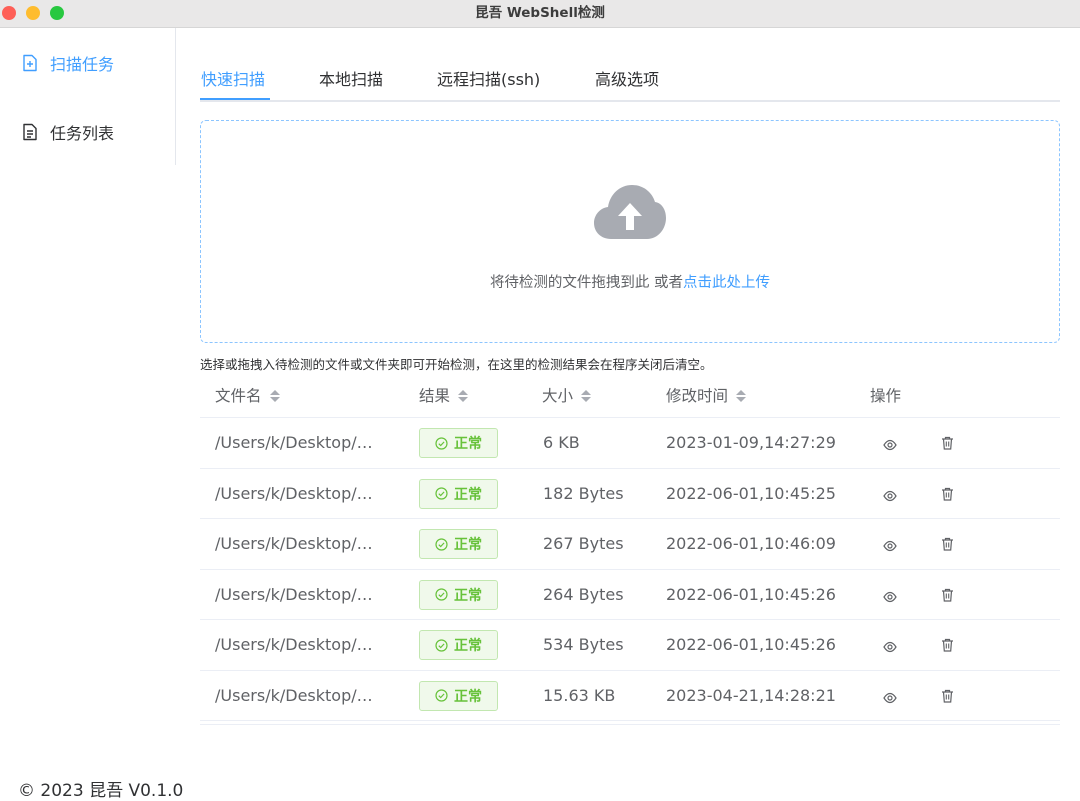  I want to click on window-title: 昆吾 WebShell检测, so click(540, 13).